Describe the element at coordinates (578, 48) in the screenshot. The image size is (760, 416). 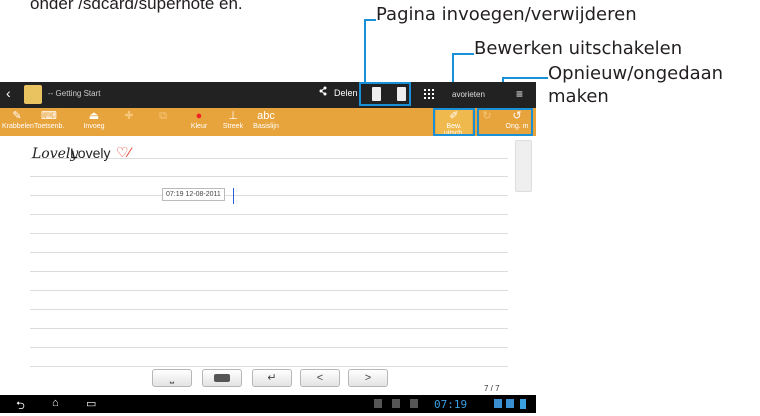
I see `callout-disable-edit: Bewerken uitschakelen` at that location.